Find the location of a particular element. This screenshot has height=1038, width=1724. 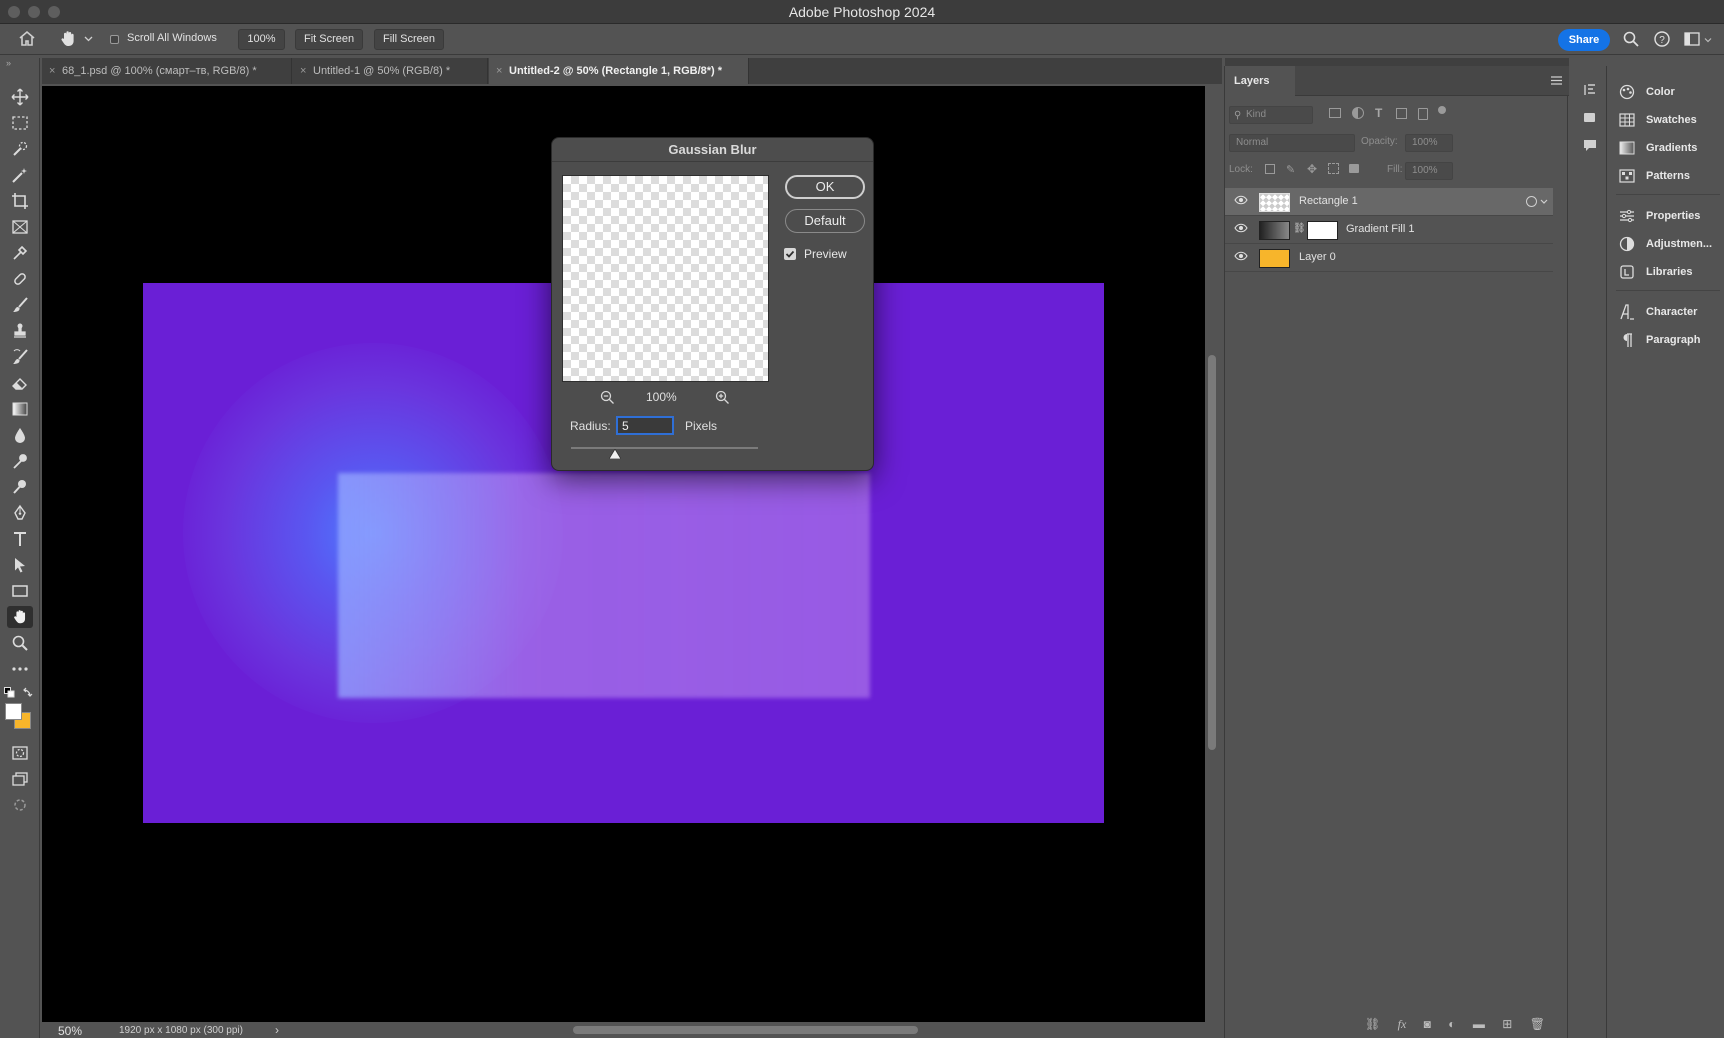

zoom-level: 50% is located at coordinates (70, 1031).